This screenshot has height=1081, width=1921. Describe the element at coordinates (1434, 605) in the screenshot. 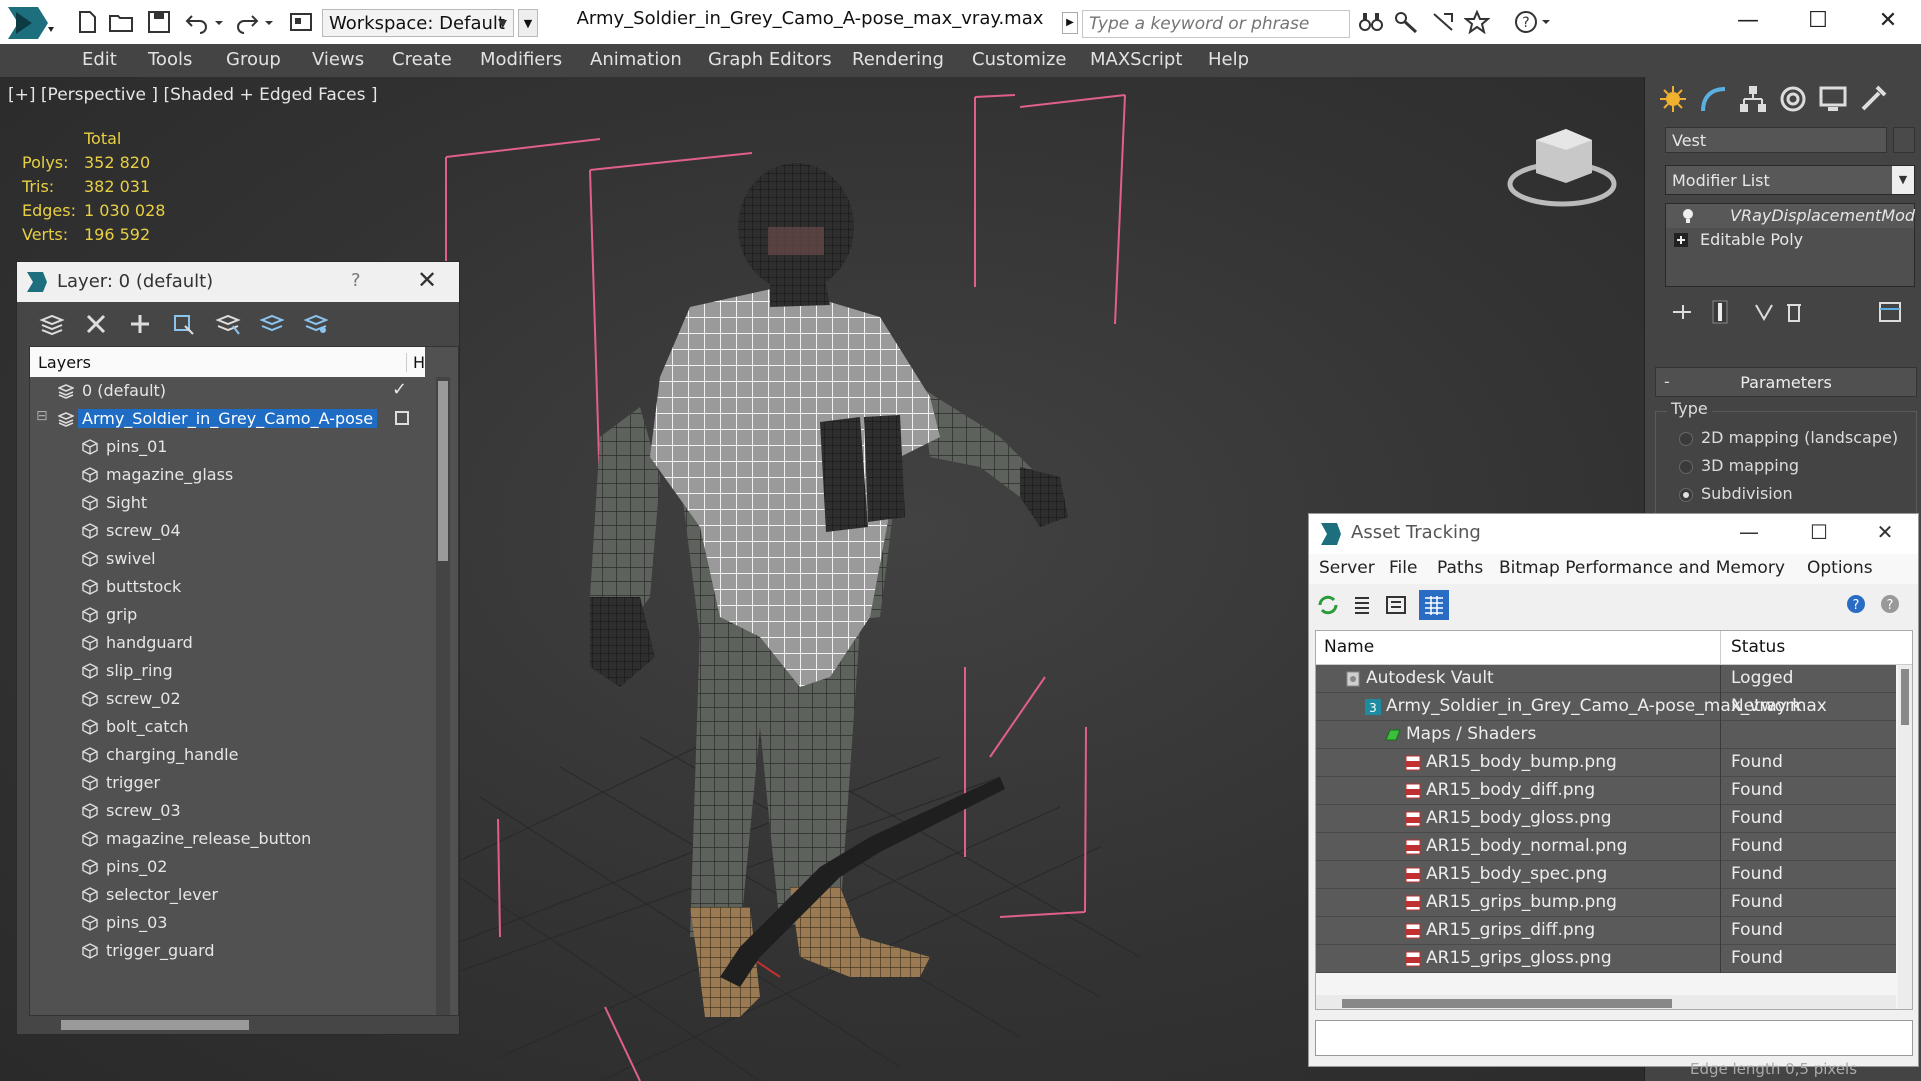

I see `table-view-icon` at that location.